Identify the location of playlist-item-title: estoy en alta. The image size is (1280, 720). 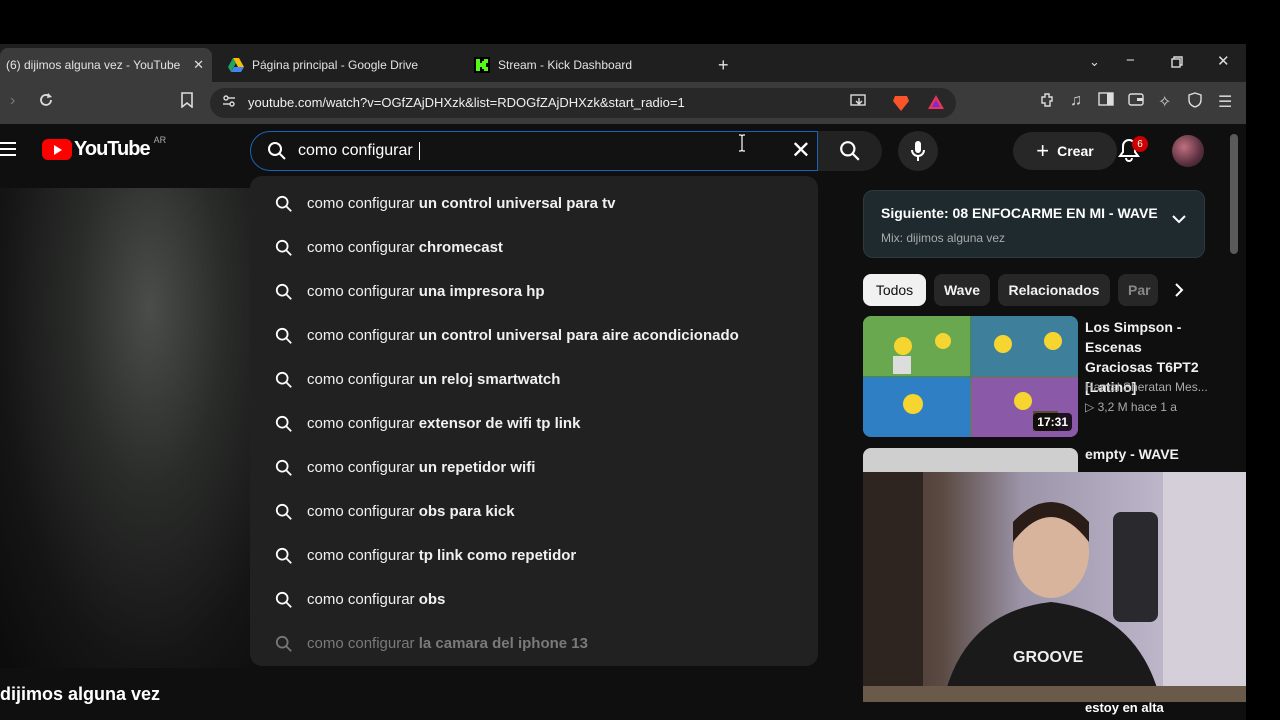
(1124, 707).